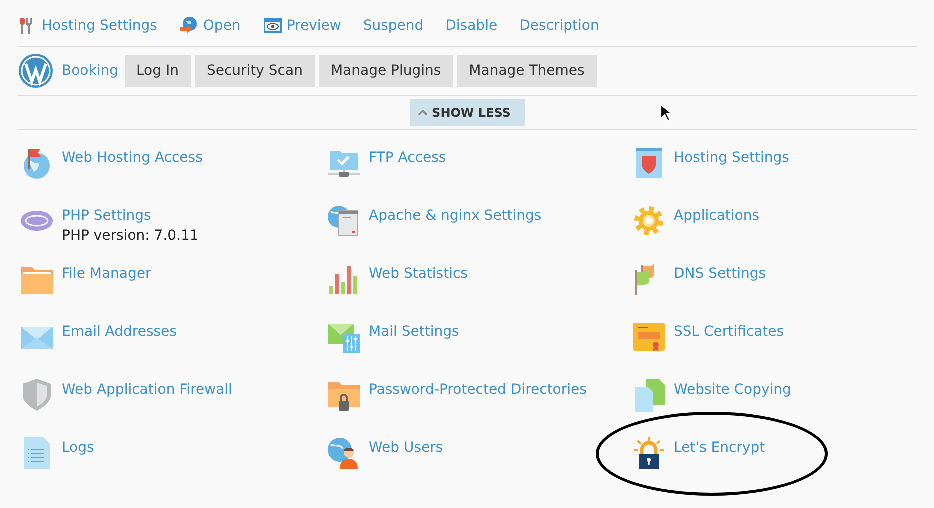 The height and width of the screenshot is (508, 934). What do you see at coordinates (119, 332) in the screenshot?
I see `tool-link: Email Addresses` at bounding box center [119, 332].